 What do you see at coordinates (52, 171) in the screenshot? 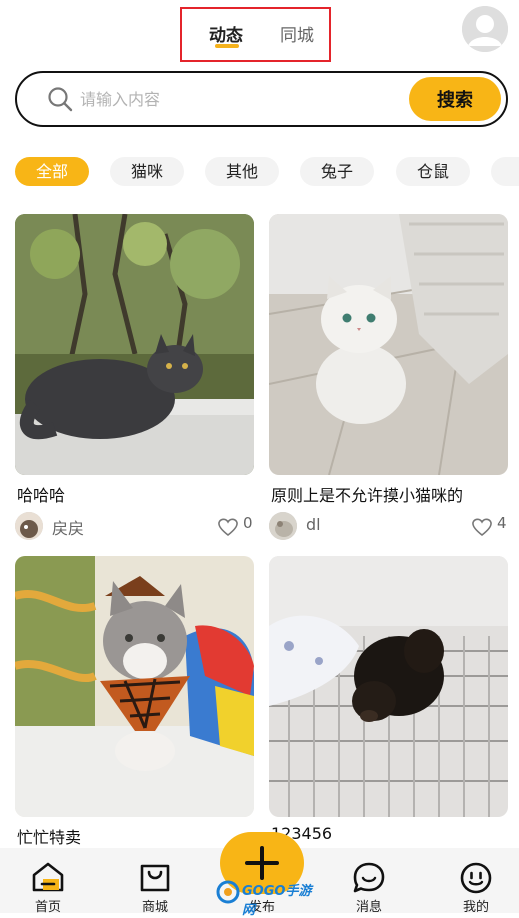
I see `chip-all: 全部` at bounding box center [52, 171].